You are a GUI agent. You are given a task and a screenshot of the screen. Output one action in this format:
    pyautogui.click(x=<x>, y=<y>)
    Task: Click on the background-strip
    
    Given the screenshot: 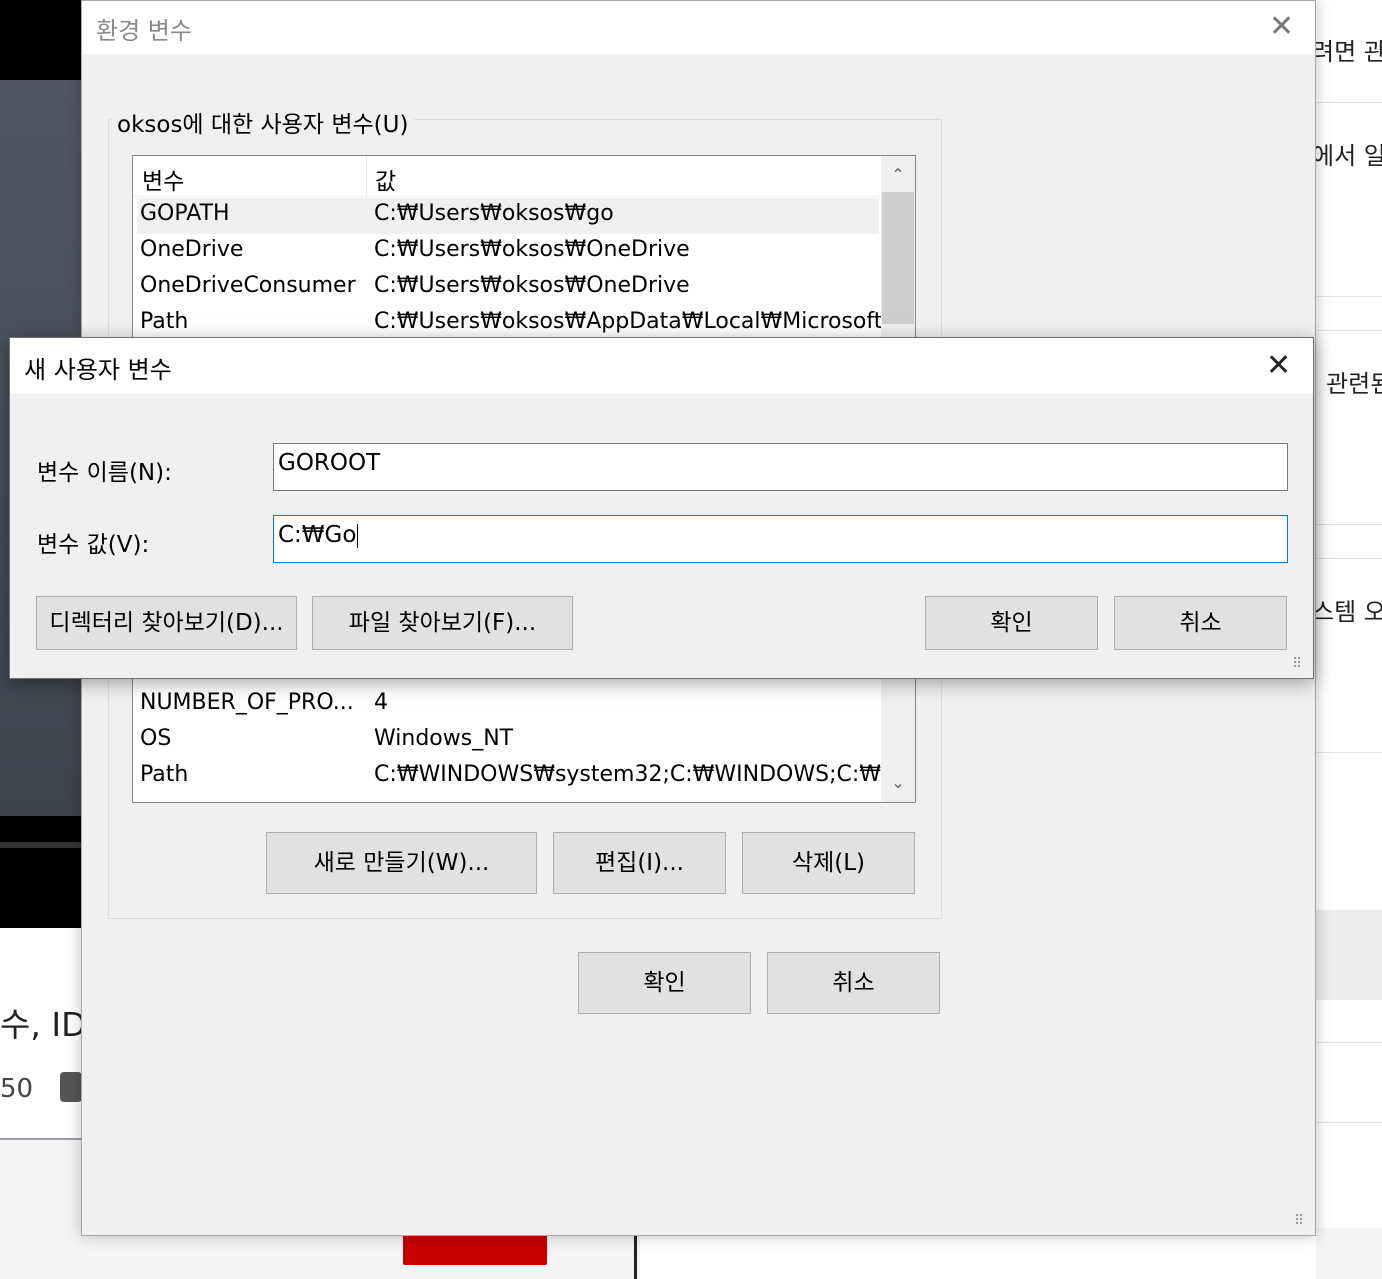 What is the action you would take?
    pyautogui.click(x=41, y=872)
    